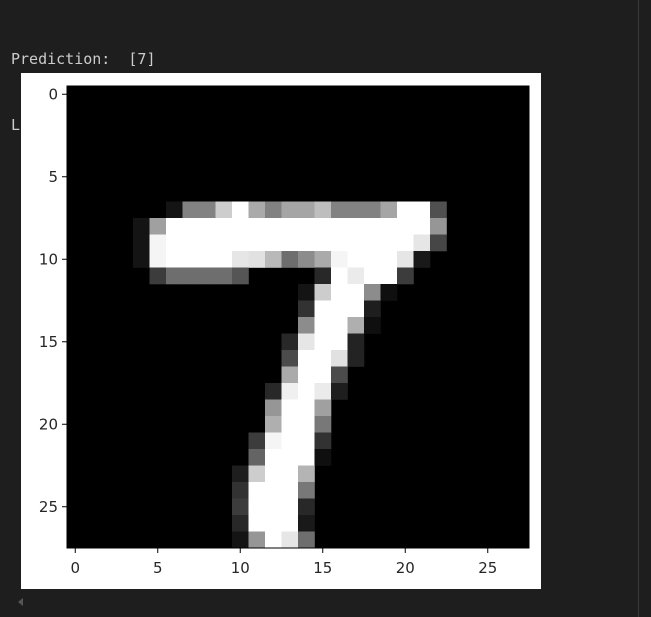 Image resolution: width=651 pixels, height=617 pixels. Describe the element at coordinates (53, 177) in the screenshot. I see `y-tick-label: 5` at that location.